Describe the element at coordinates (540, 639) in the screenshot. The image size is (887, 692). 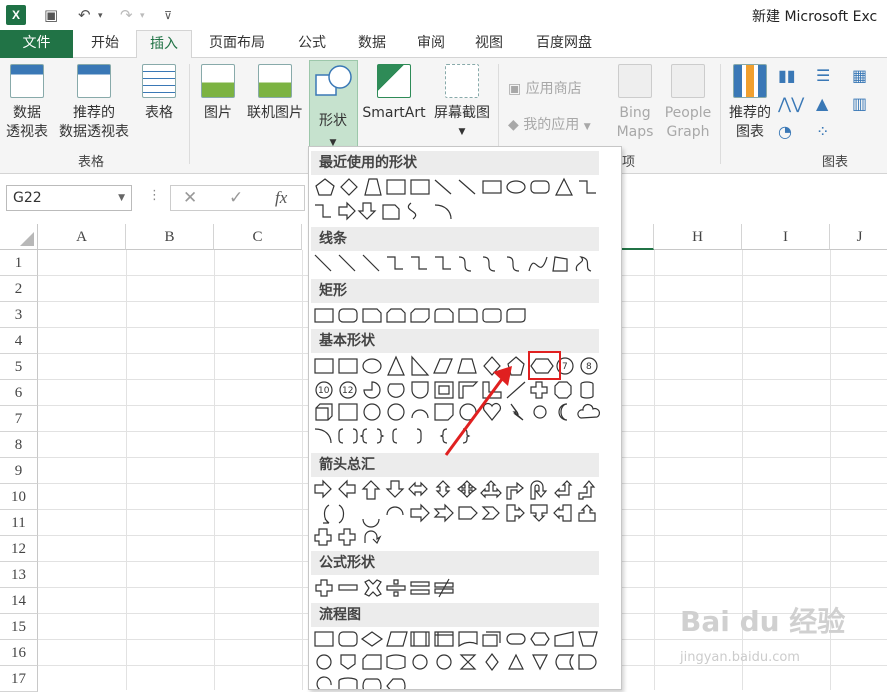
I see `flowchart-preparation-shape` at that location.